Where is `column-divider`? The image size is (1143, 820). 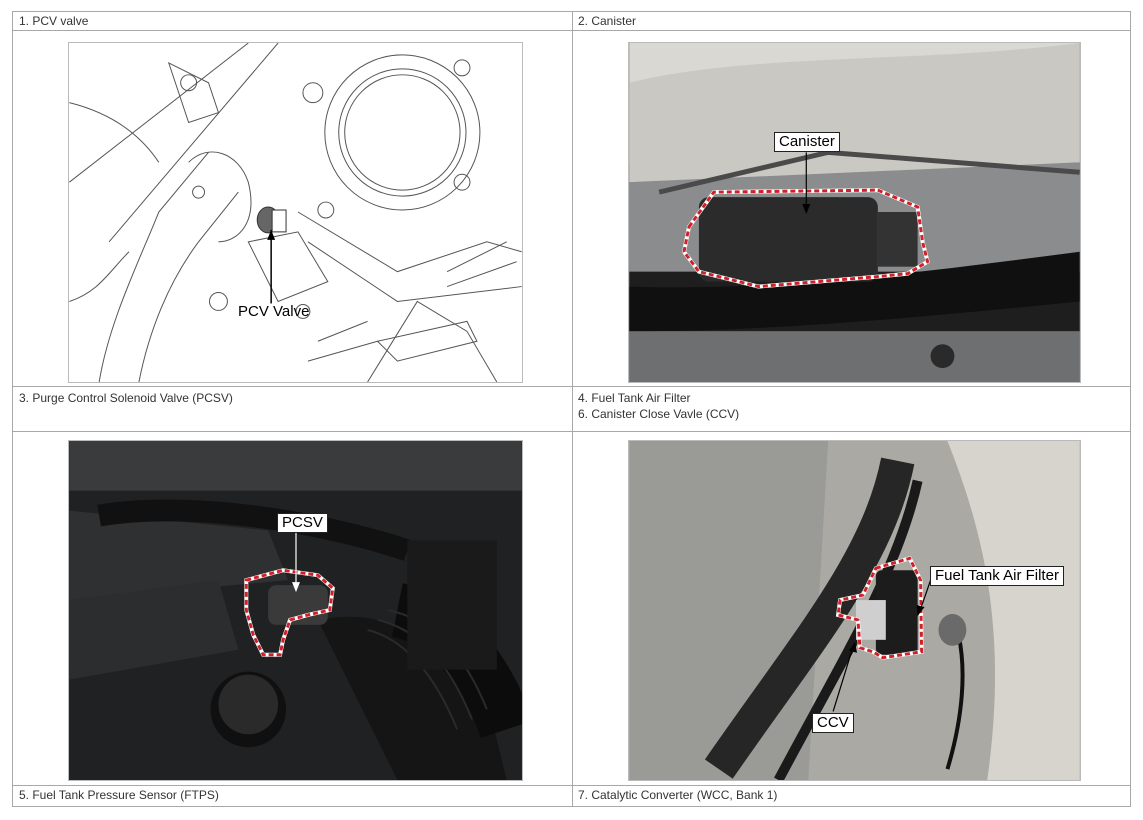
column-divider is located at coordinates (572, 409).